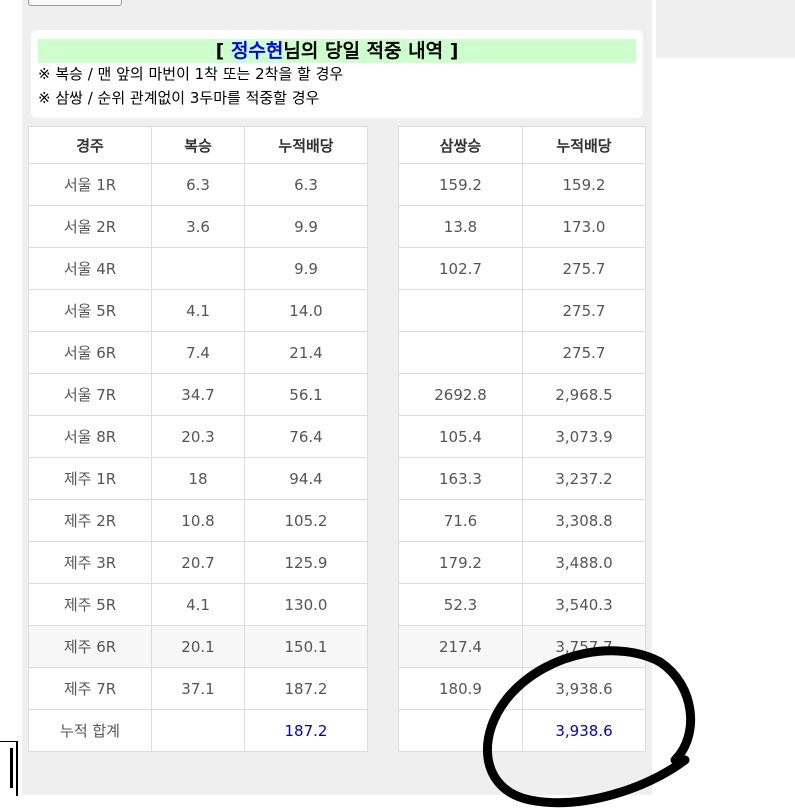 This screenshot has width=795, height=808. I want to click on cumulative-cell: 3,237.2, so click(584, 478).